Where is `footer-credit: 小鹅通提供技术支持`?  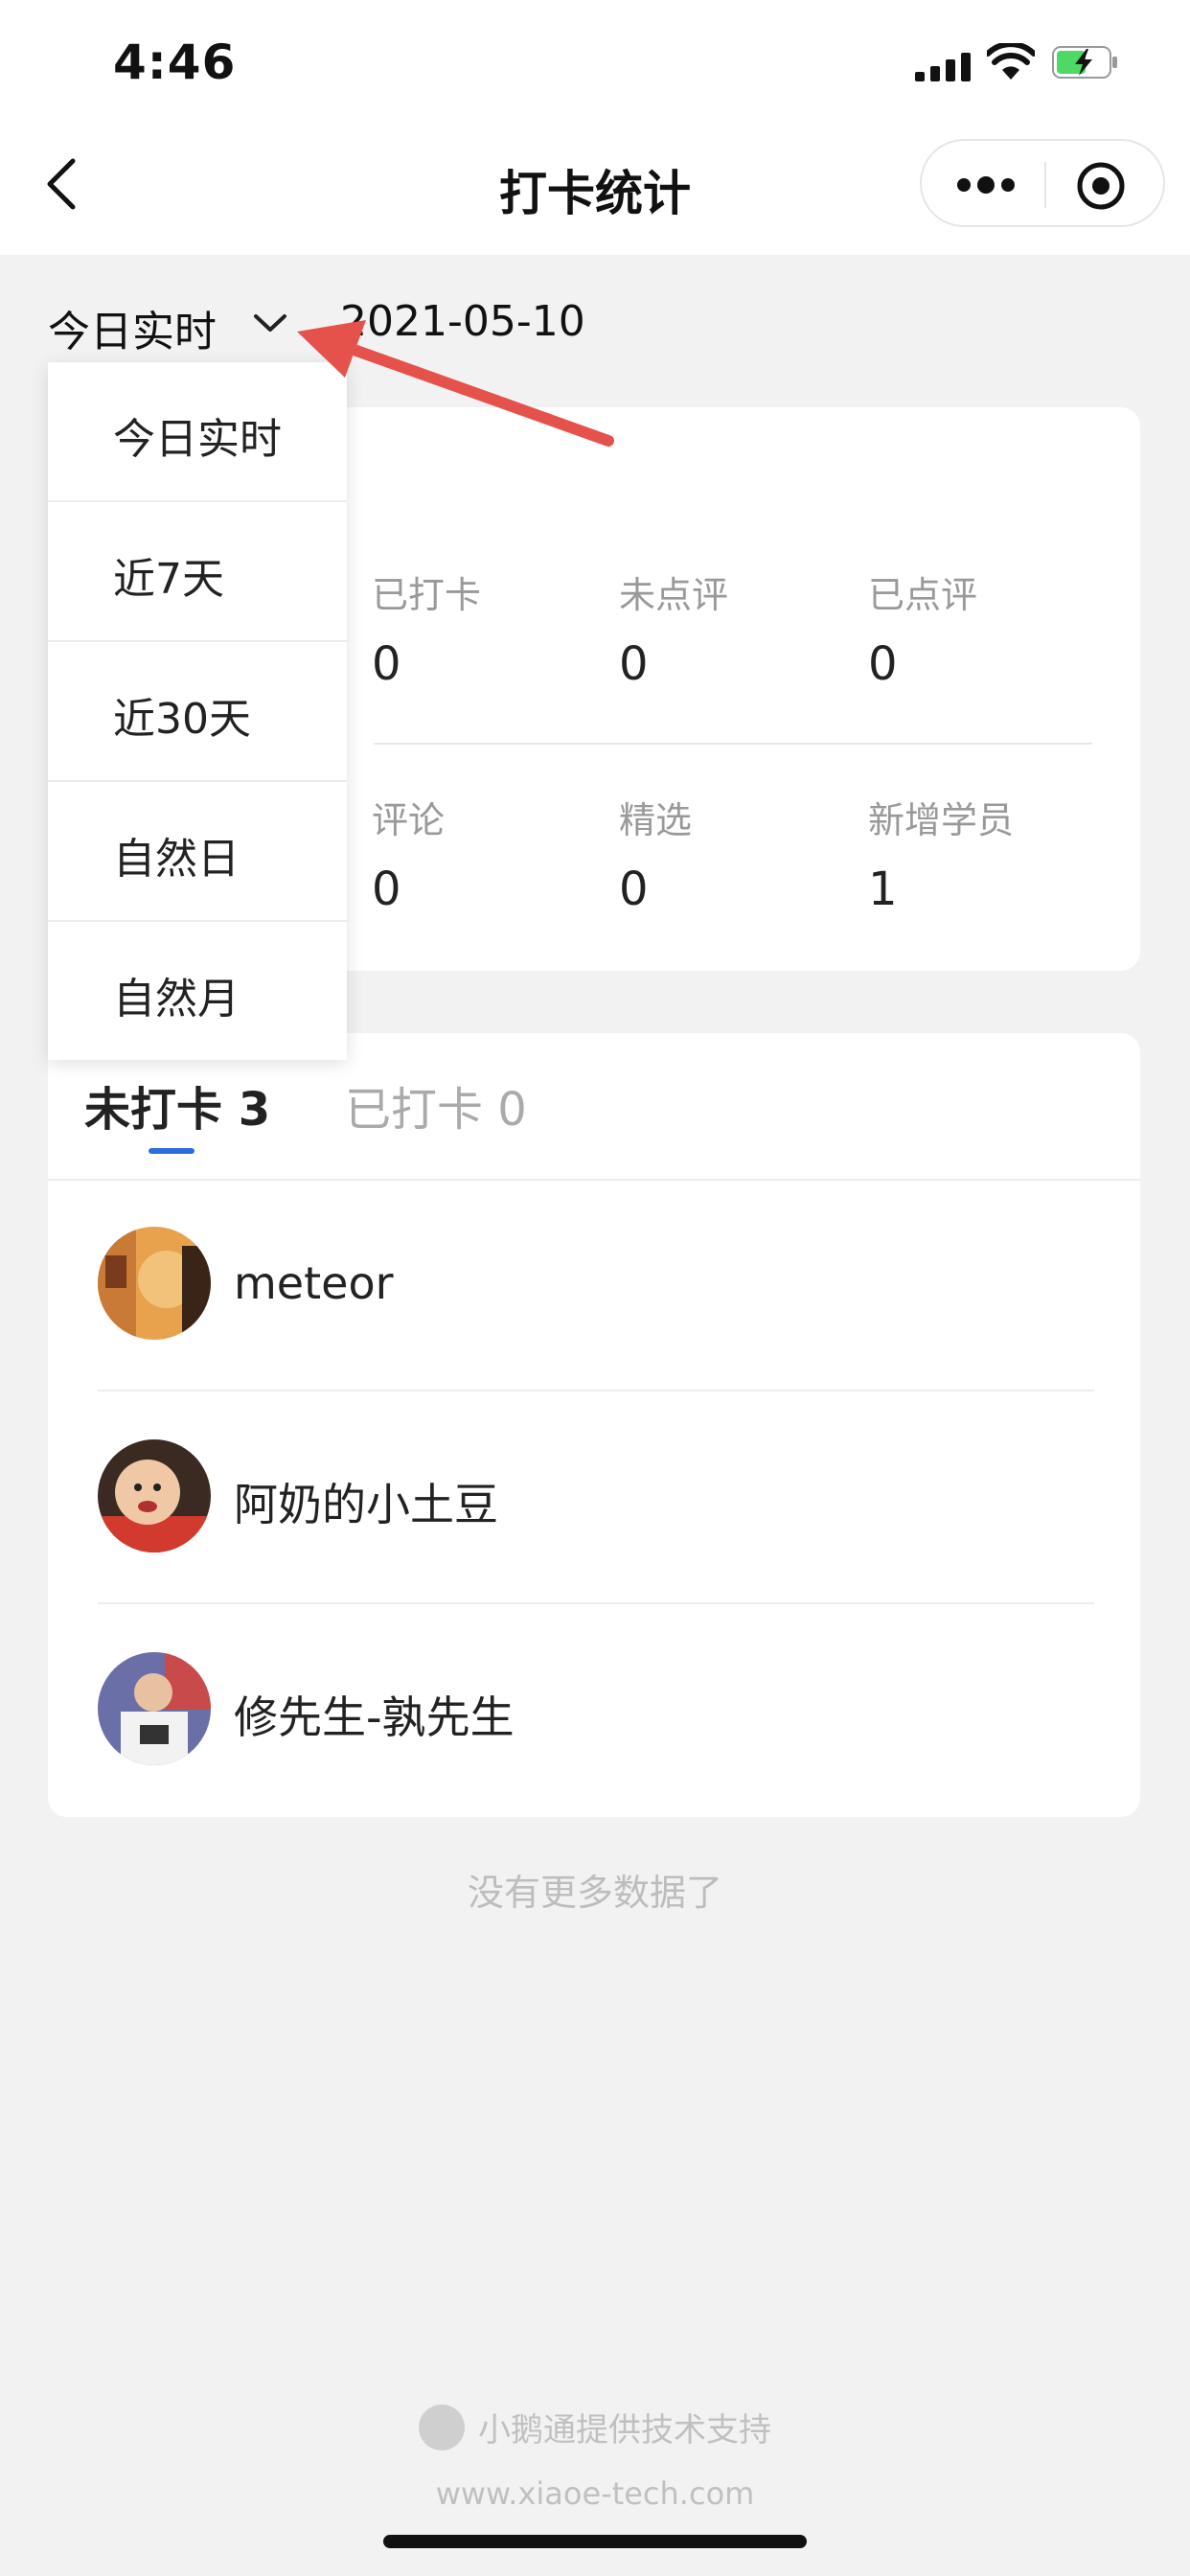
footer-credit: 小鹅通提供技术支持 is located at coordinates (595, 2427).